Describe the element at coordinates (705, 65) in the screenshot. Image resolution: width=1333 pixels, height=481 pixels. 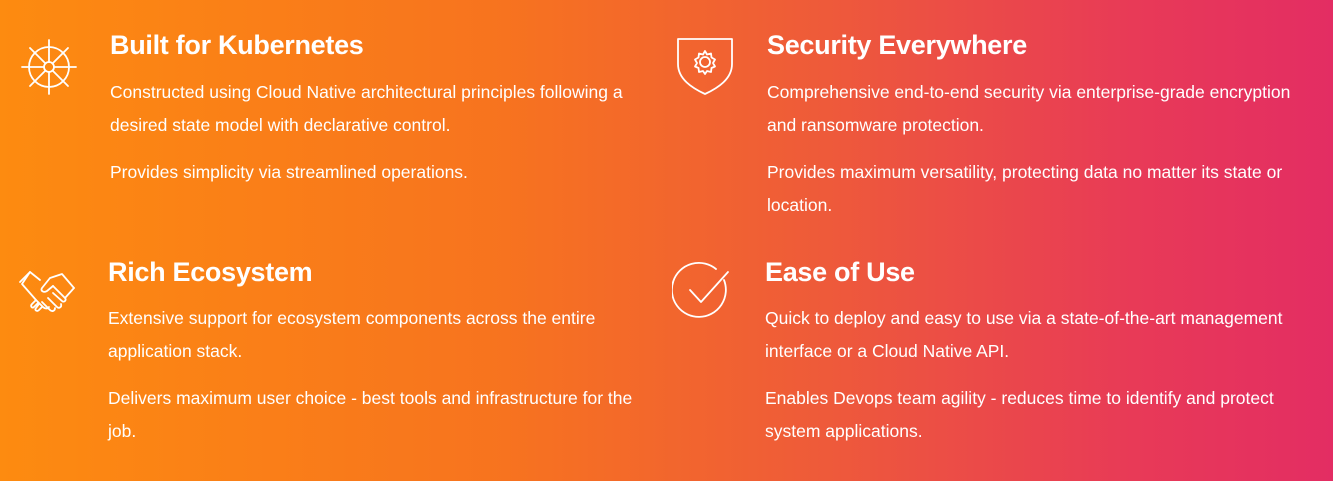
I see `shield-gear-icon` at that location.